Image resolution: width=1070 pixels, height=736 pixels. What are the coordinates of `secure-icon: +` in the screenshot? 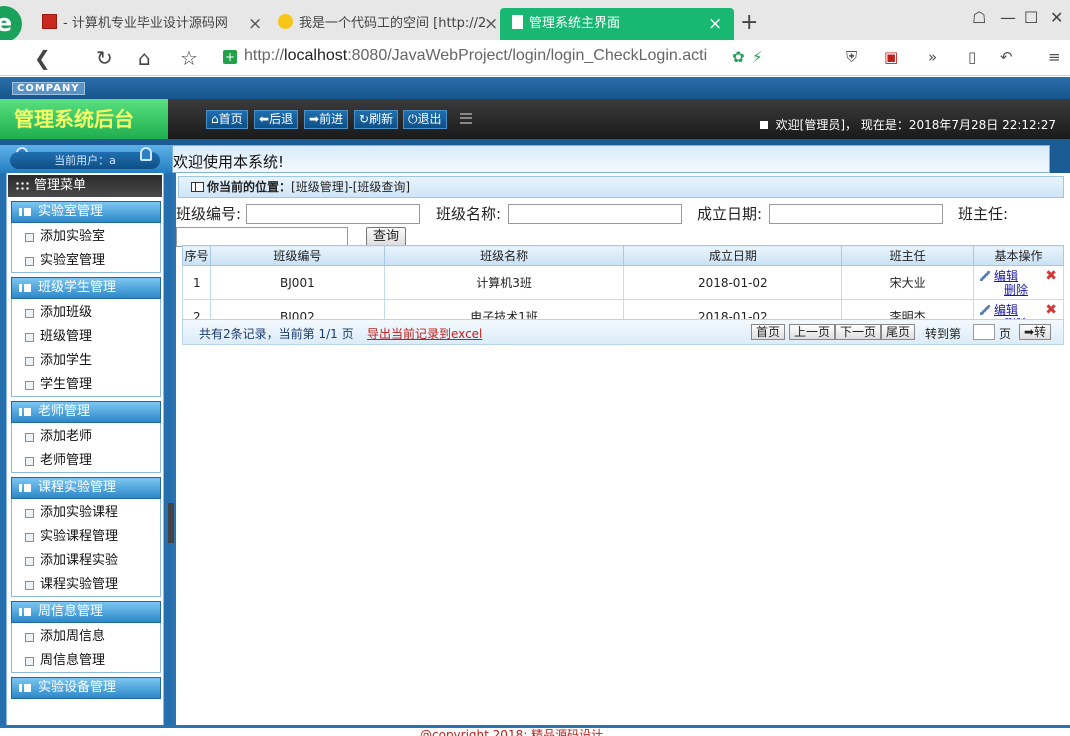 It's located at (230, 57).